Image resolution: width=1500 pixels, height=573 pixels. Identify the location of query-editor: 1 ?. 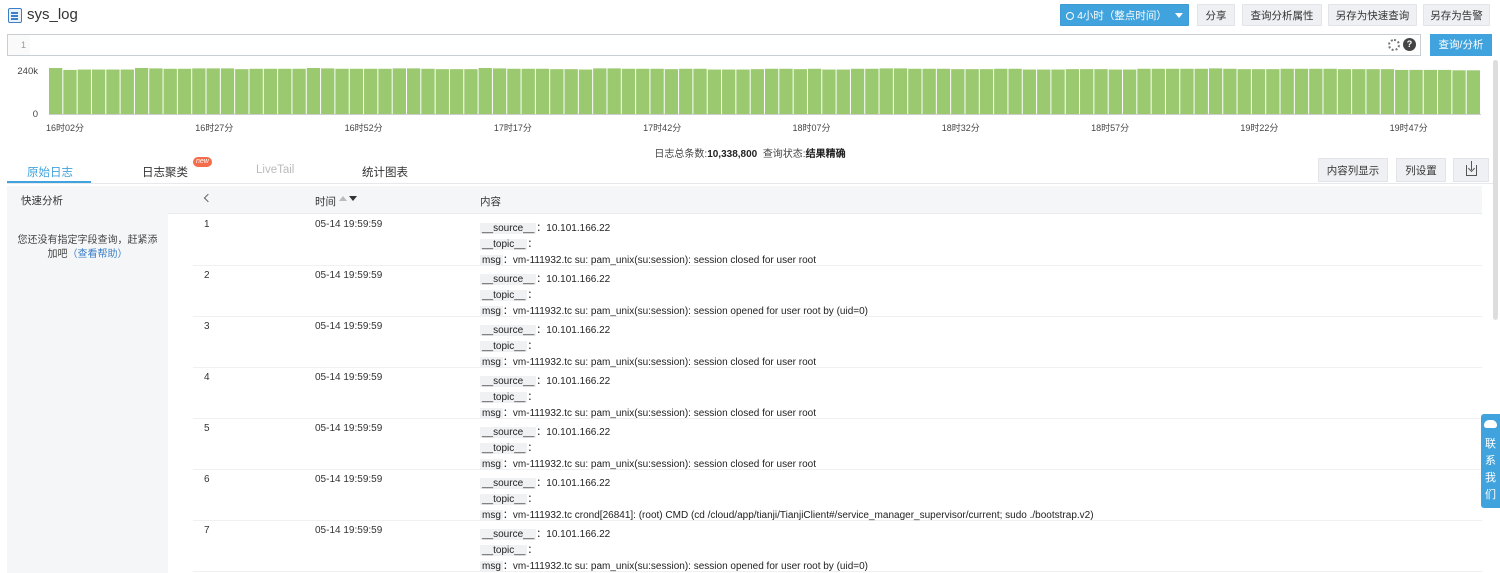
(714, 45).